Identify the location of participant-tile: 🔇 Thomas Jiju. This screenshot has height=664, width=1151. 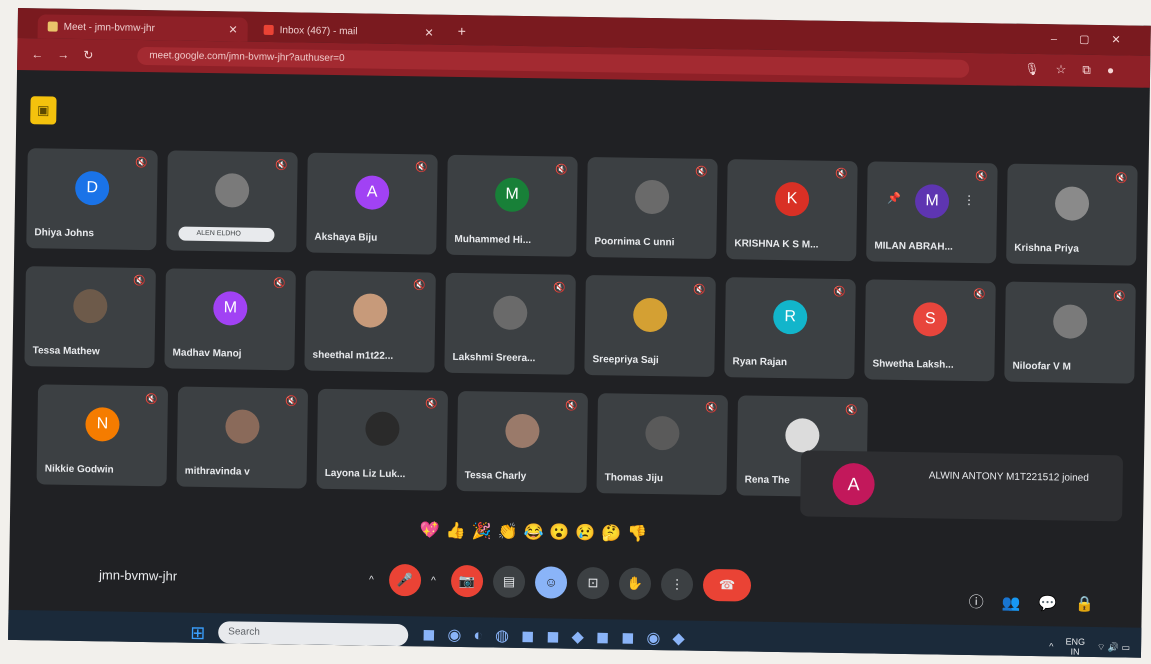
(662, 444).